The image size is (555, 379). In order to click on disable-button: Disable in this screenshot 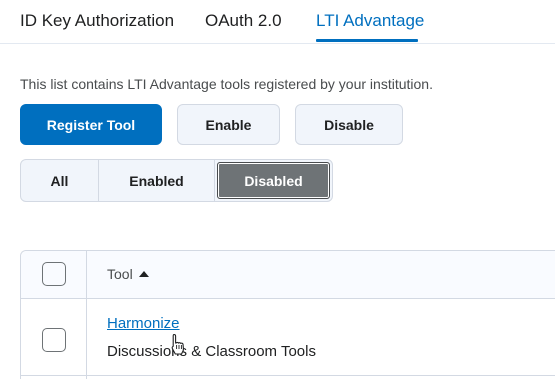, I will do `click(349, 124)`.